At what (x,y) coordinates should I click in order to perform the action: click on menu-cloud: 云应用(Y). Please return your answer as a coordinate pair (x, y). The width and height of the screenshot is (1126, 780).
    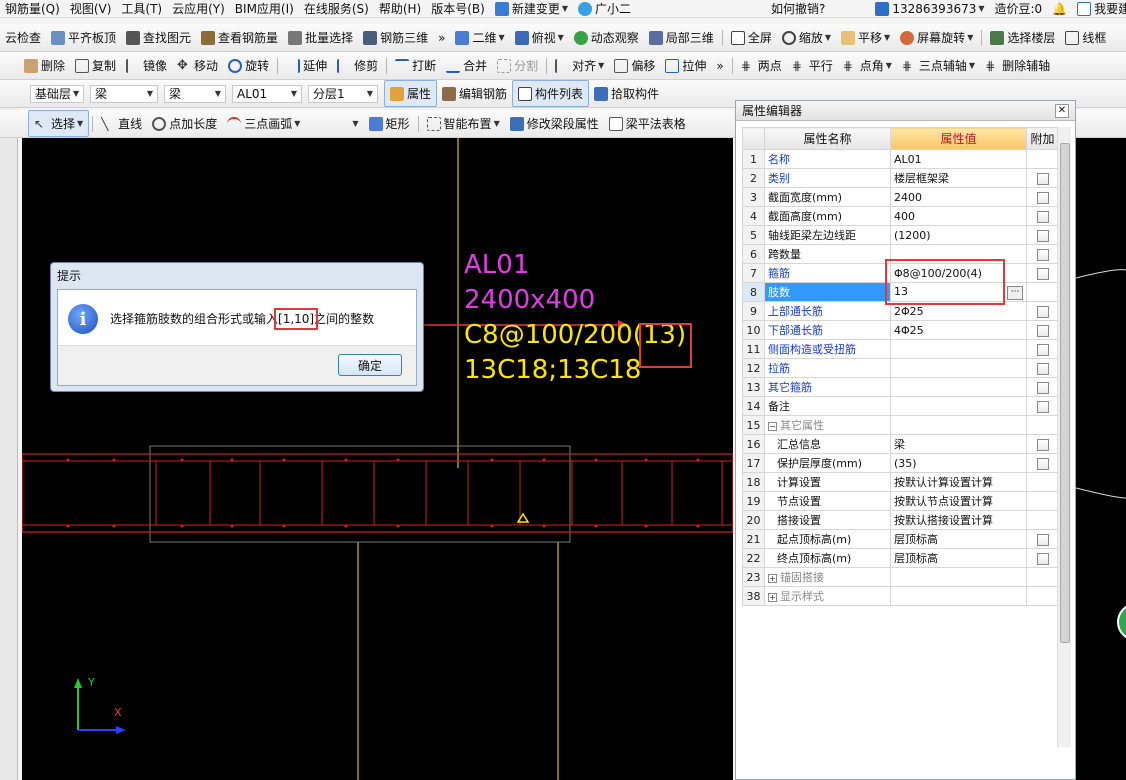
    Looking at the image, I should click on (198, 8).